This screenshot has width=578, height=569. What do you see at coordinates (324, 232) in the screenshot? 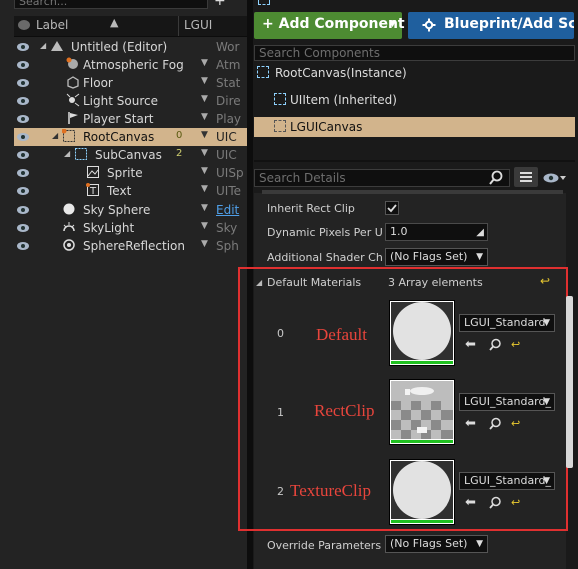
I see `dynamic-pixels-label: Dynamic Pixels Per Un` at bounding box center [324, 232].